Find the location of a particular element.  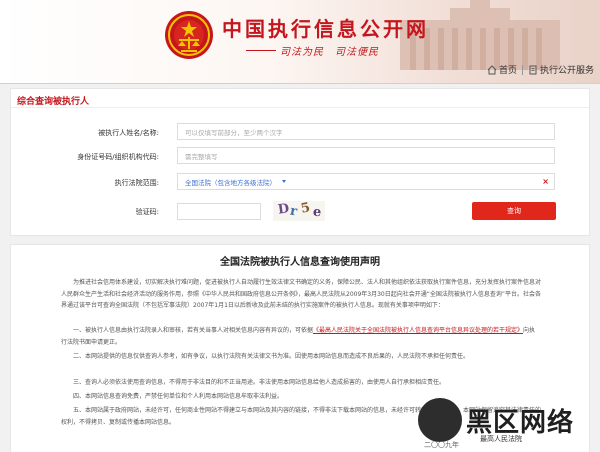

chevron-down-icon is located at coordinates (284, 181).